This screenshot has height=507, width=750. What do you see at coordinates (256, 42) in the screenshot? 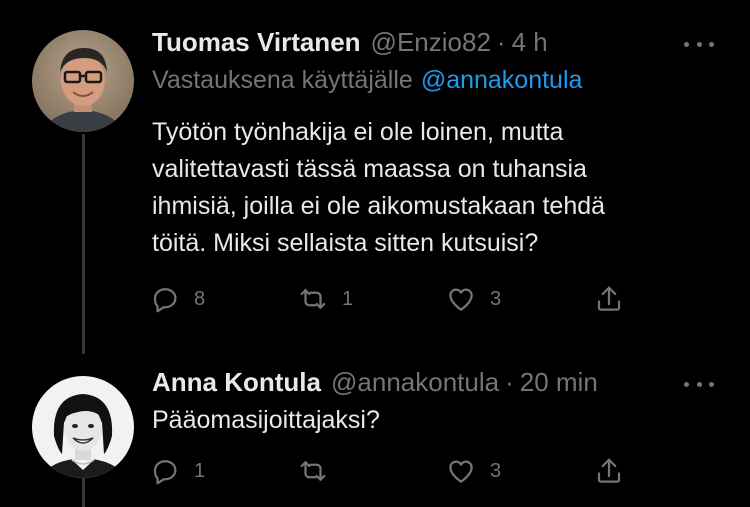
I see `author-name: Tuomas Virtanen` at bounding box center [256, 42].